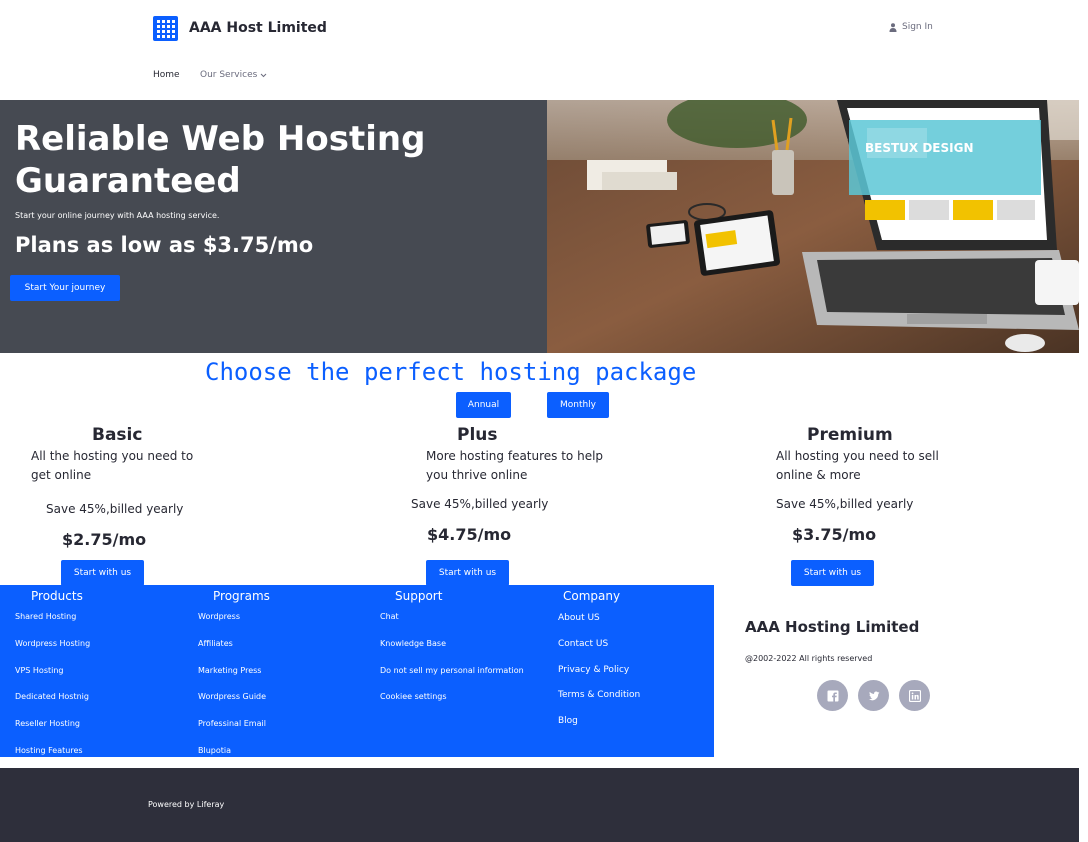  I want to click on footer-link: Shared Hosting, so click(45, 616).